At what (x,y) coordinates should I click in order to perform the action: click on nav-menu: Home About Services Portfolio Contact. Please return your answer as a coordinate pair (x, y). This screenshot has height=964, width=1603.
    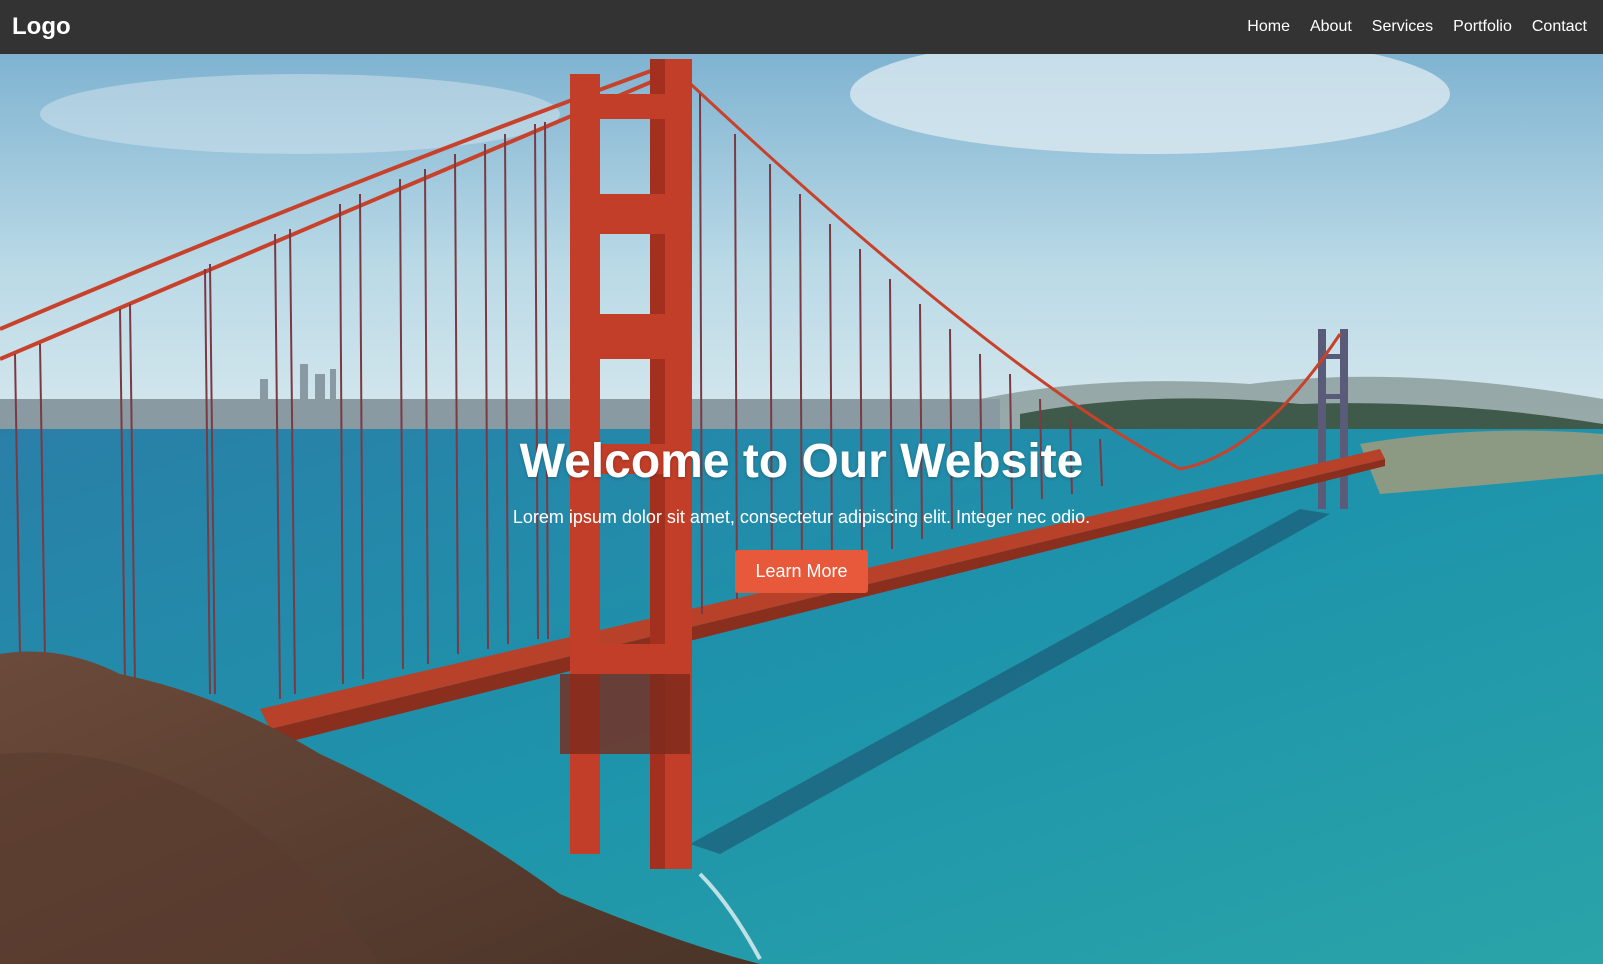
    Looking at the image, I should click on (1417, 27).